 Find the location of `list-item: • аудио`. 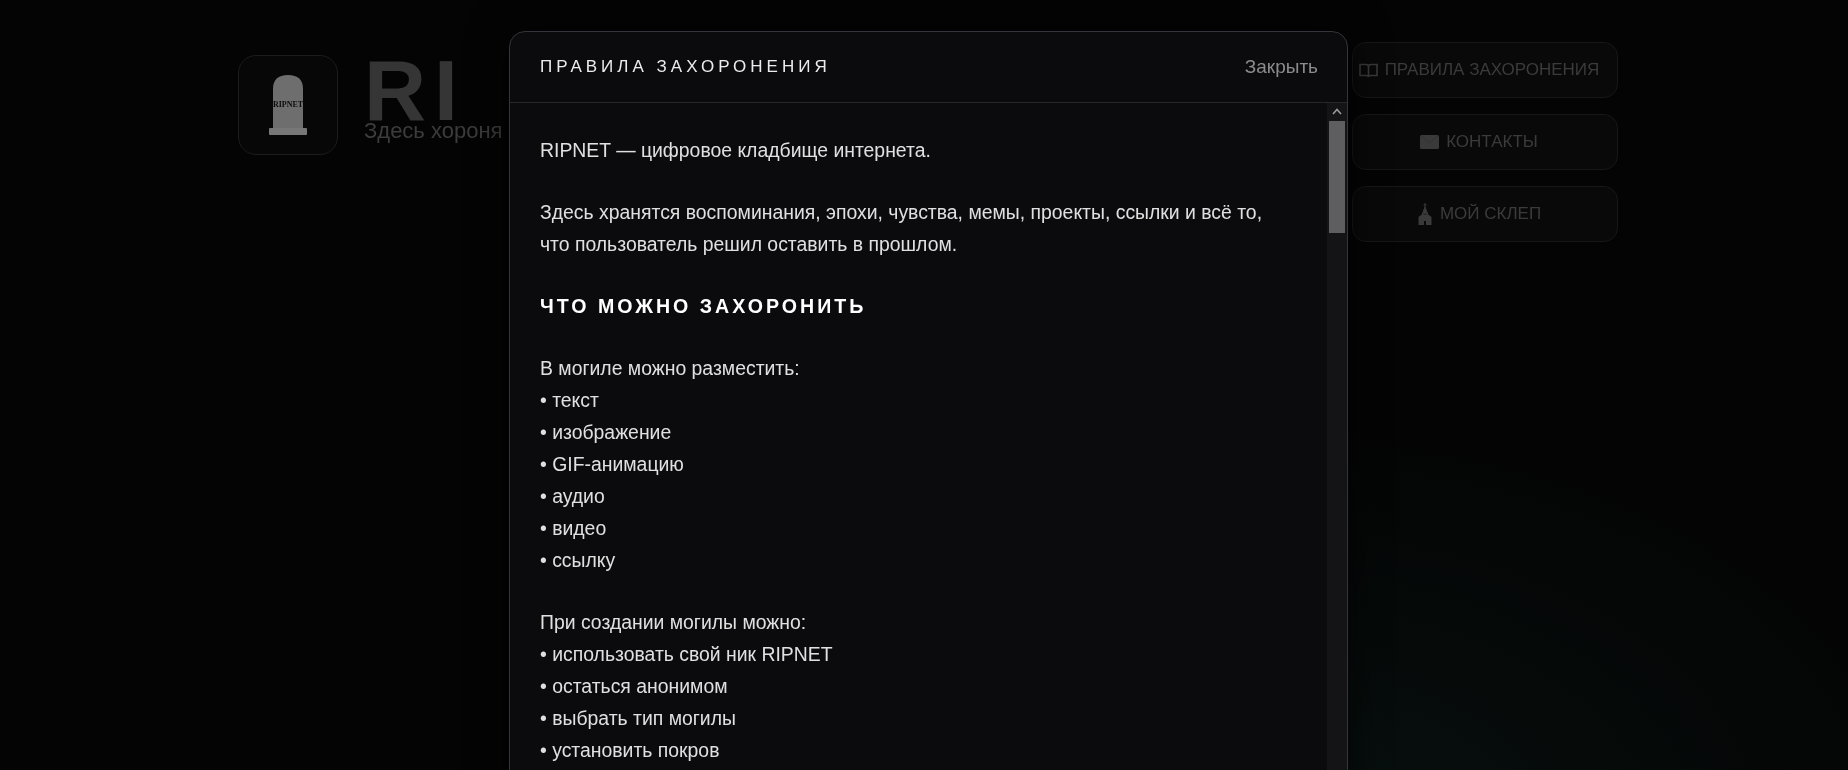

list-item: • аудио is located at coordinates (572, 496).